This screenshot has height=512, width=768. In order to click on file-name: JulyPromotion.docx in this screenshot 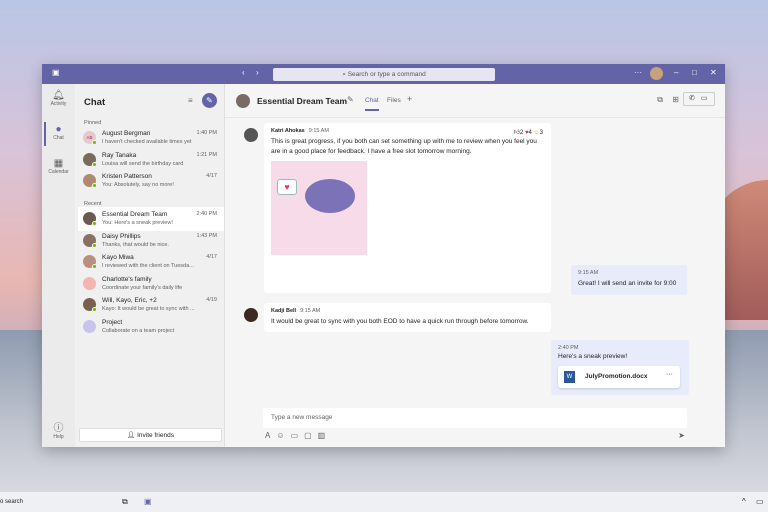, I will do `click(616, 376)`.